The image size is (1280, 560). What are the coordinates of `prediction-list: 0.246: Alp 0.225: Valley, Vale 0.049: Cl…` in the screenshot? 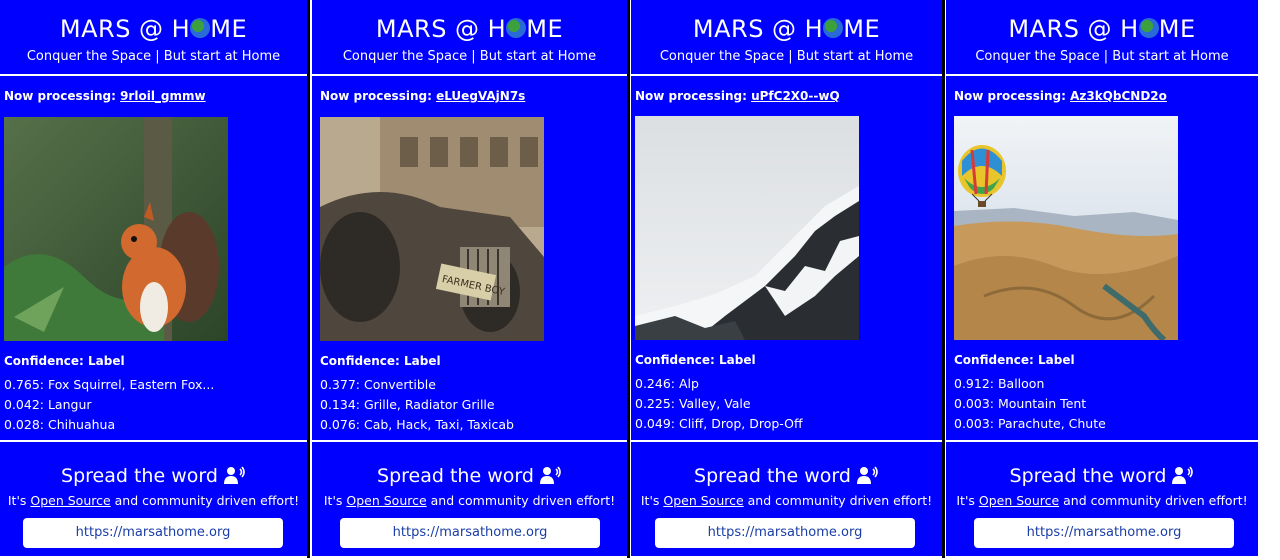 It's located at (719, 404).